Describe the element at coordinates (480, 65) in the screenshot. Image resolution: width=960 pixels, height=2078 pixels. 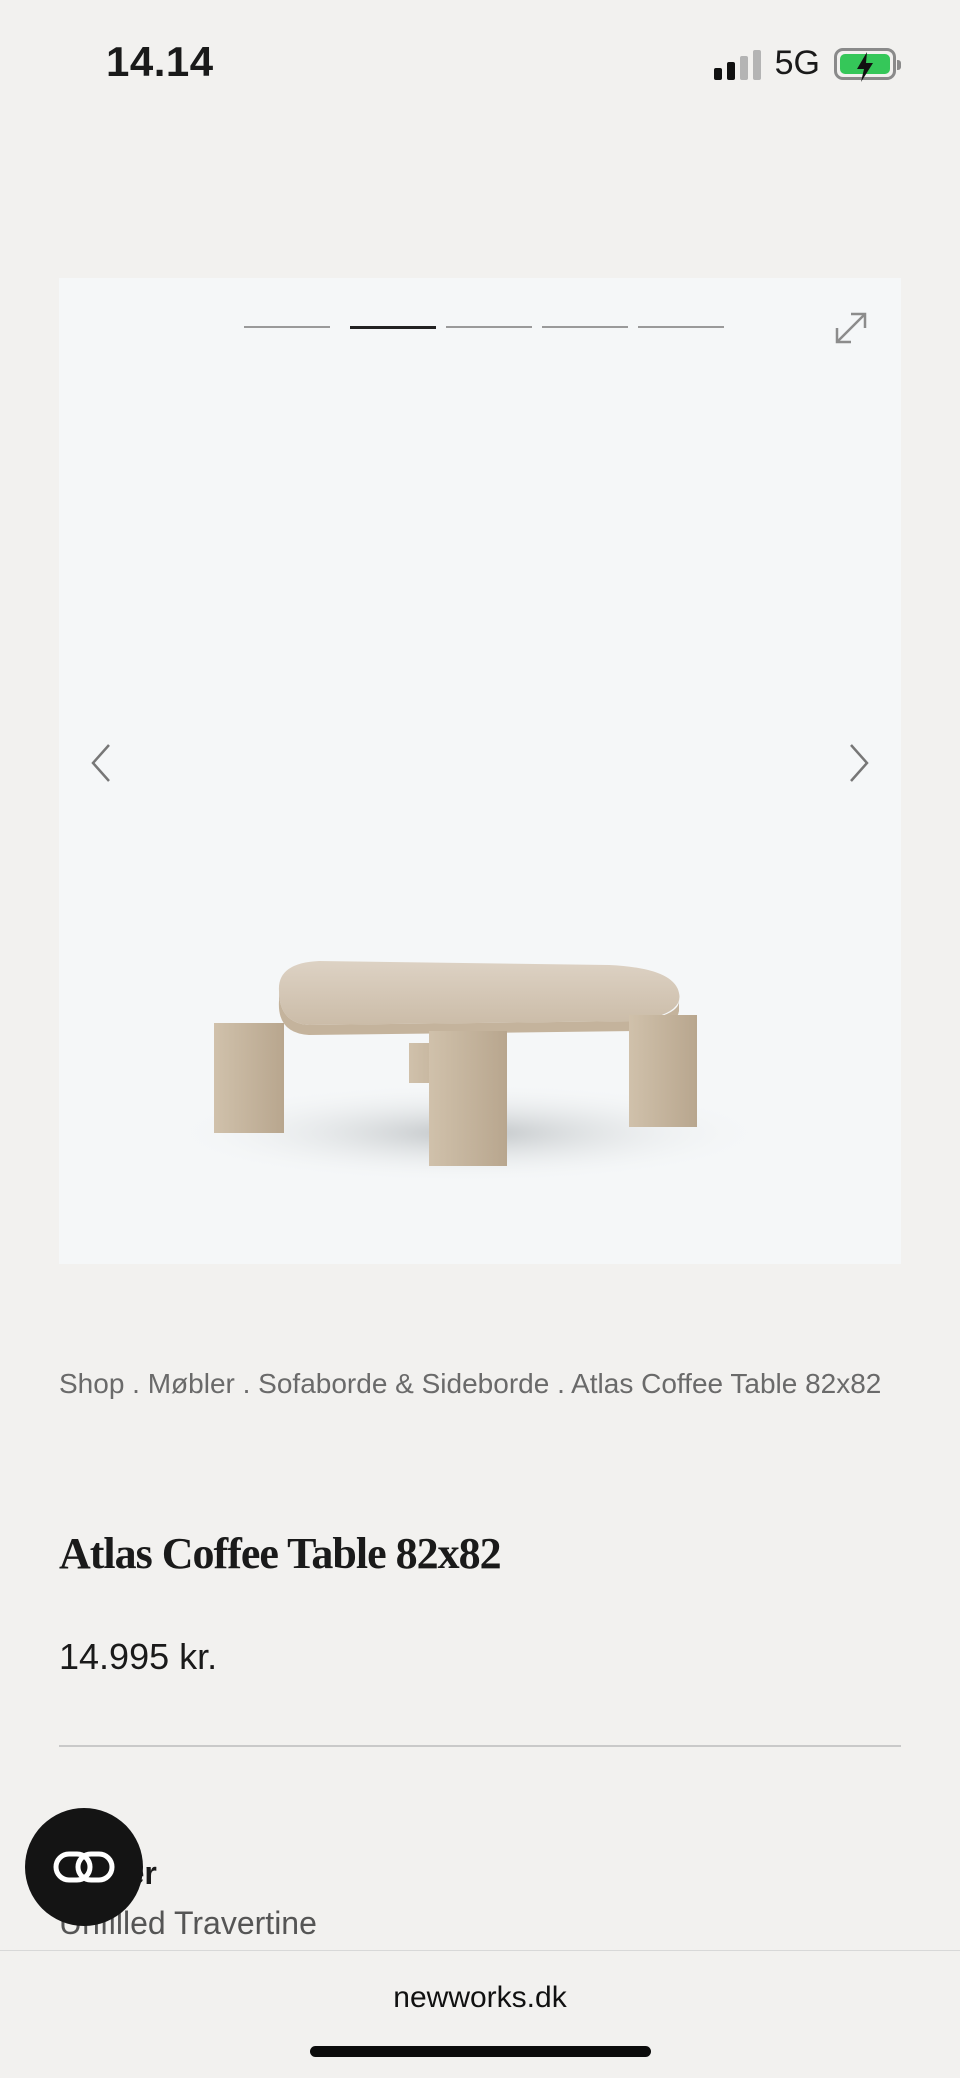
I see `status-bar: 14.14 5G` at that location.